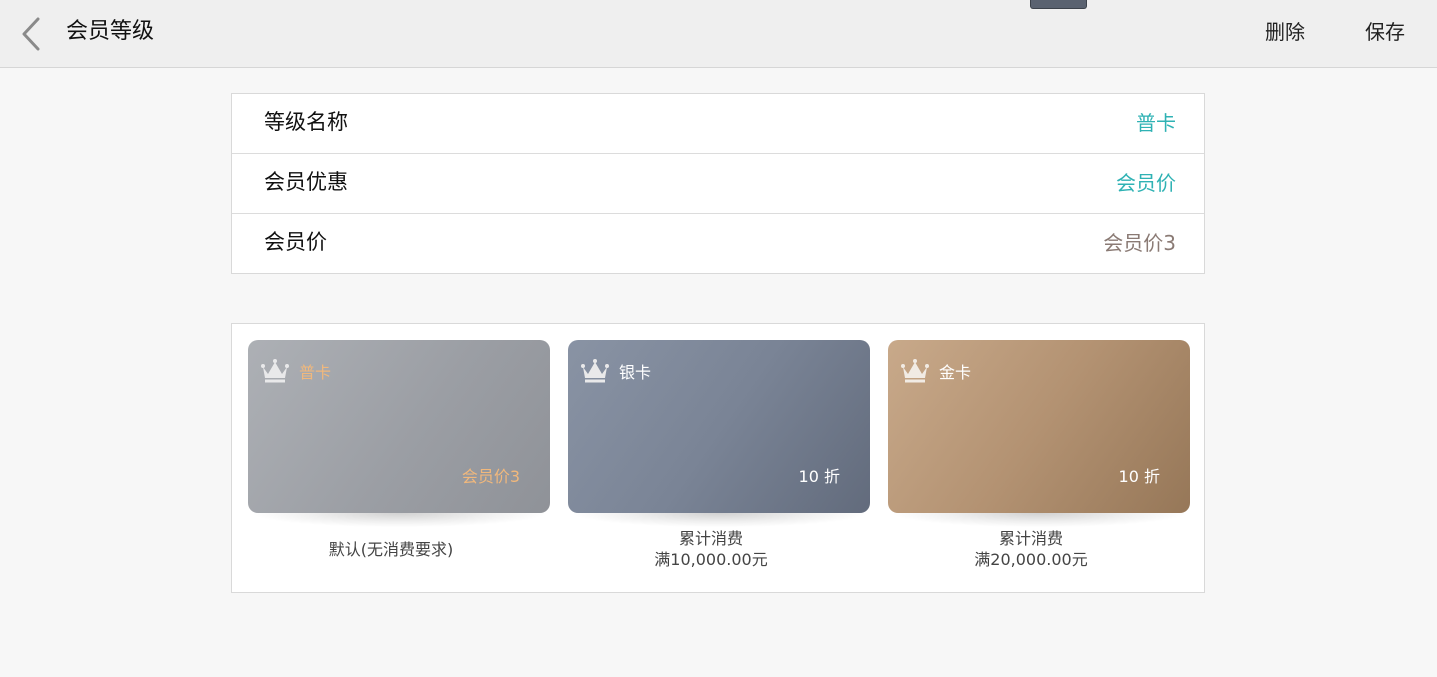  Describe the element at coordinates (719, 426) in the screenshot. I see `member-card: 银卡 10 折` at that location.